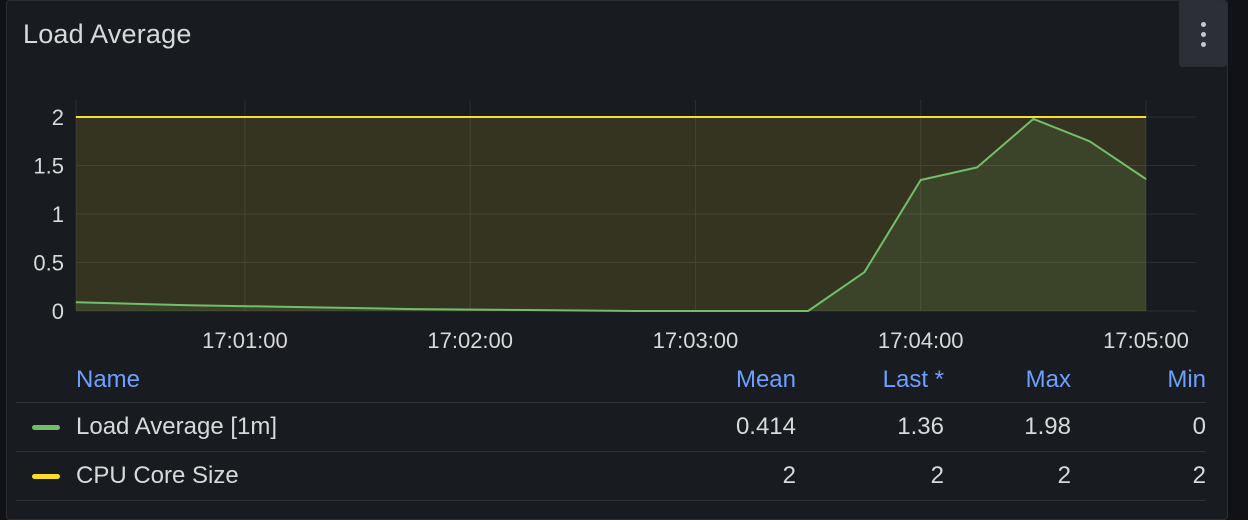 The image size is (1248, 520). Describe the element at coordinates (108, 380) in the screenshot. I see `legend-header-name: Name` at that location.